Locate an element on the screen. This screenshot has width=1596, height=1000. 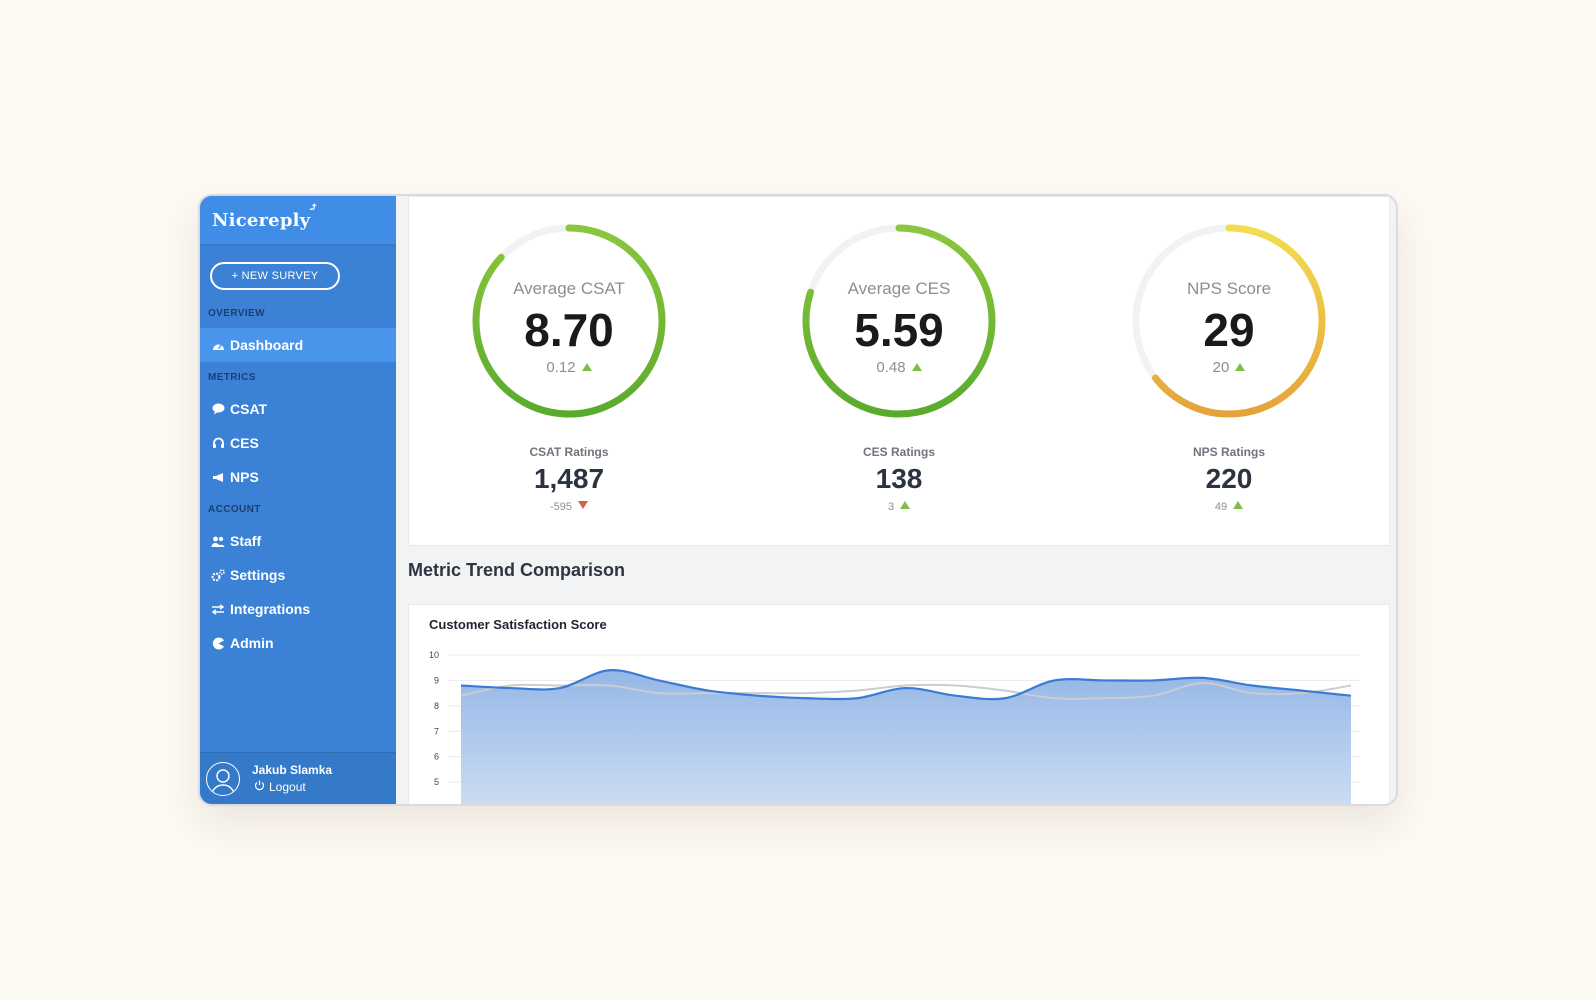
ratings-label: NPS Ratings is located at coordinates (1228, 452).